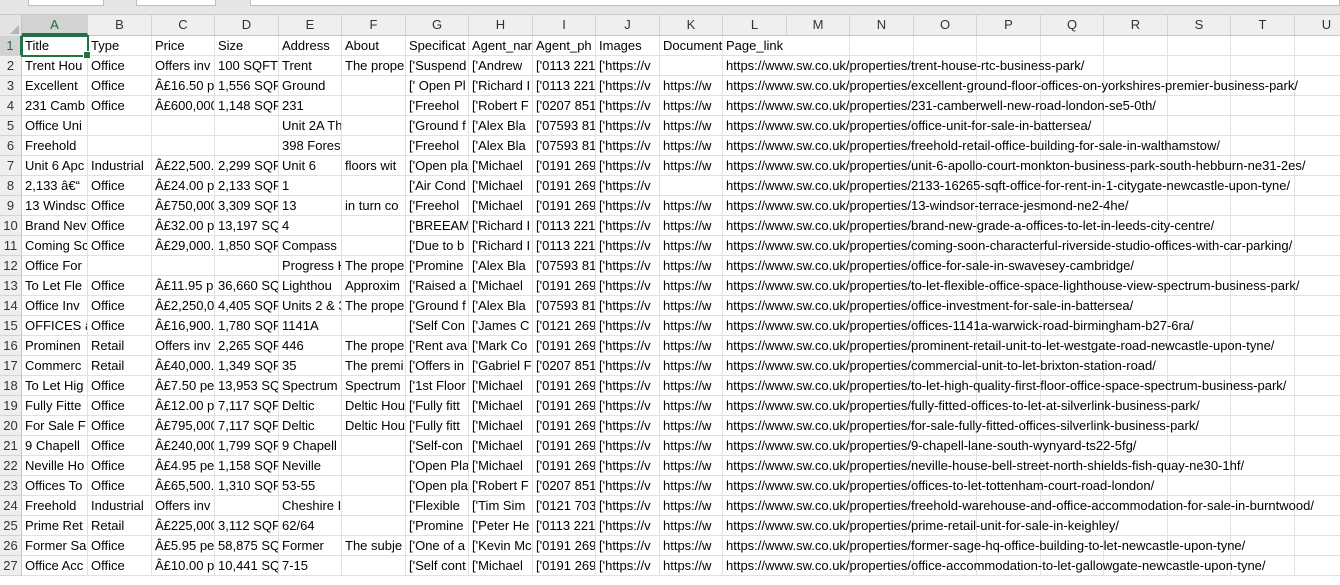 The image size is (1340, 585). Describe the element at coordinates (1317, 186) in the screenshot. I see `cell-u8` at that location.